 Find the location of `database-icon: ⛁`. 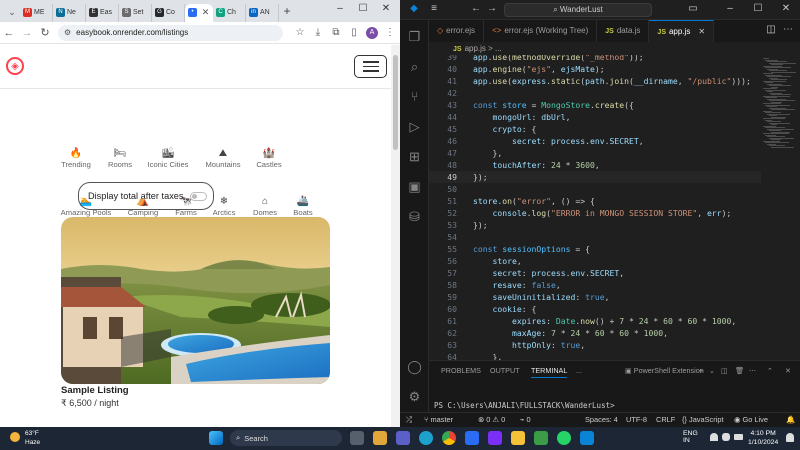

database-icon: ⛁ is located at coordinates (414, 217).